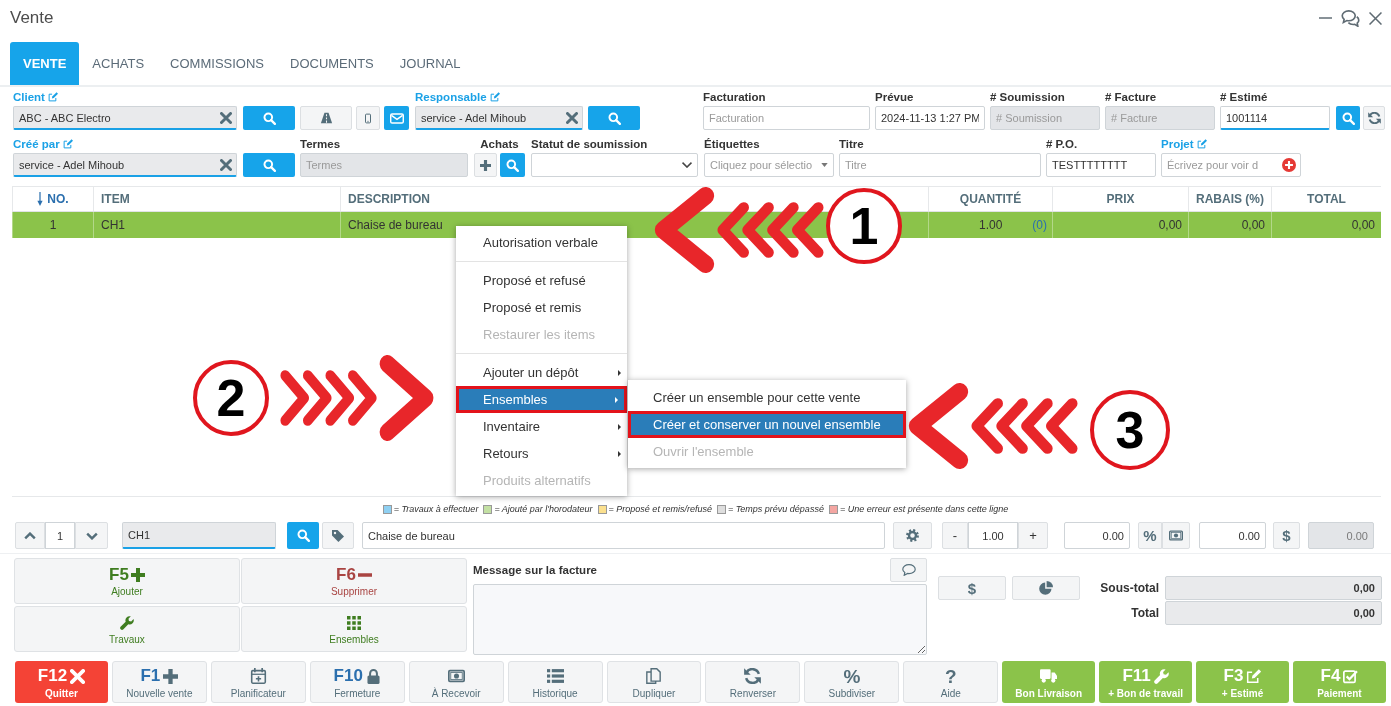  What do you see at coordinates (61, 682) in the screenshot?
I see `quit-button: F12 Quitter` at bounding box center [61, 682].